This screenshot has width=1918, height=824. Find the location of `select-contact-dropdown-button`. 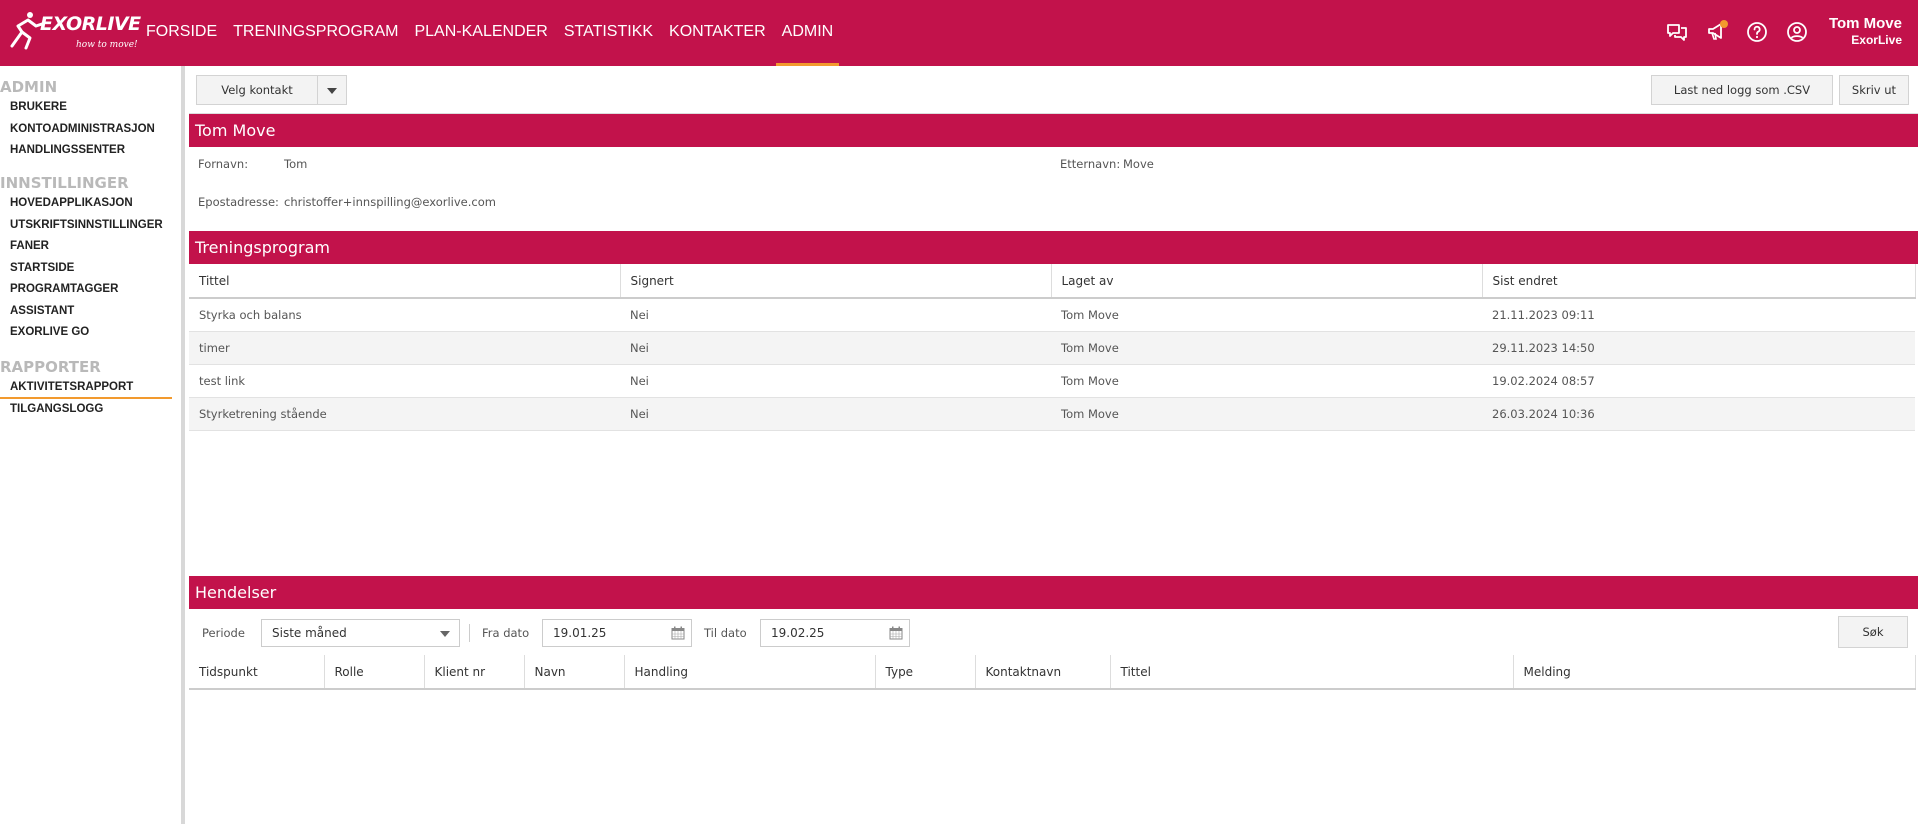

select-contact-dropdown-button is located at coordinates (332, 90).